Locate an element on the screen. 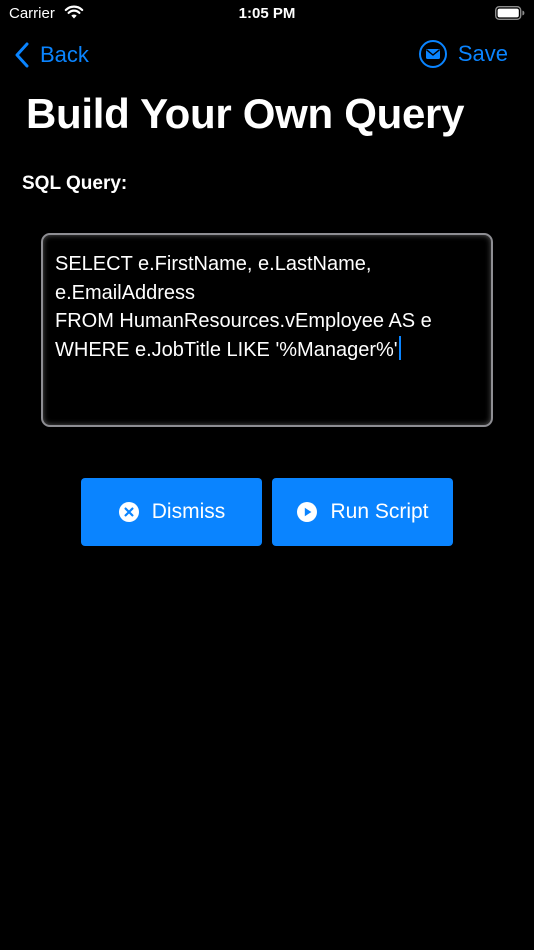  envelope-icon is located at coordinates (432, 54).